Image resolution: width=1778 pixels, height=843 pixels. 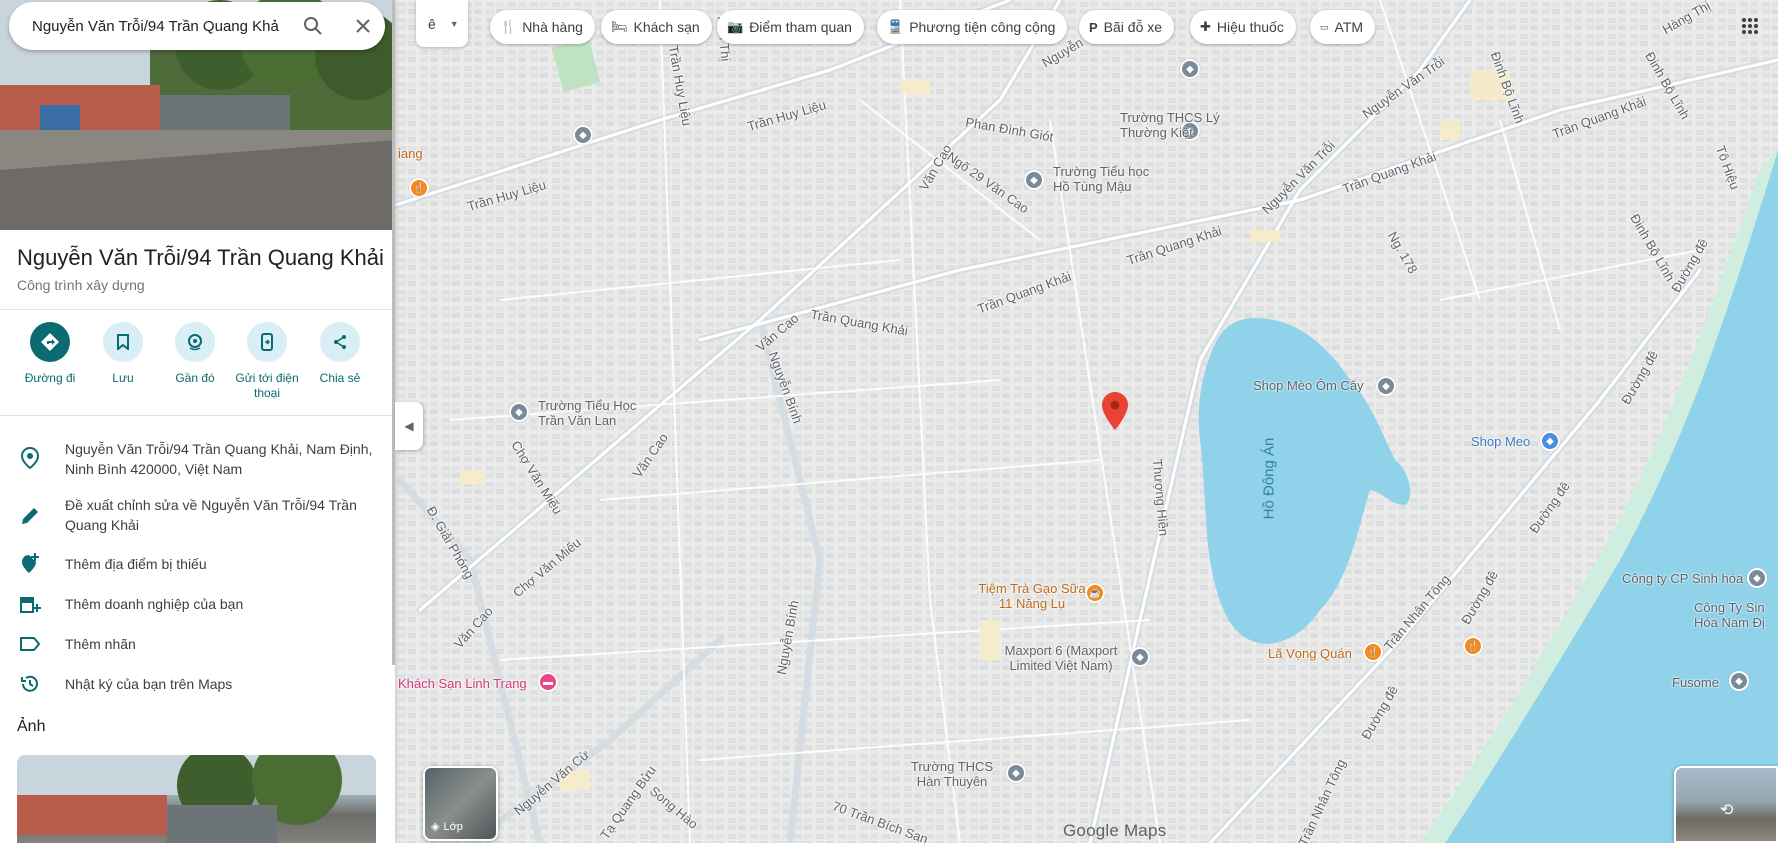 What do you see at coordinates (30, 604) in the screenshot?
I see `add-business-icon` at bounding box center [30, 604].